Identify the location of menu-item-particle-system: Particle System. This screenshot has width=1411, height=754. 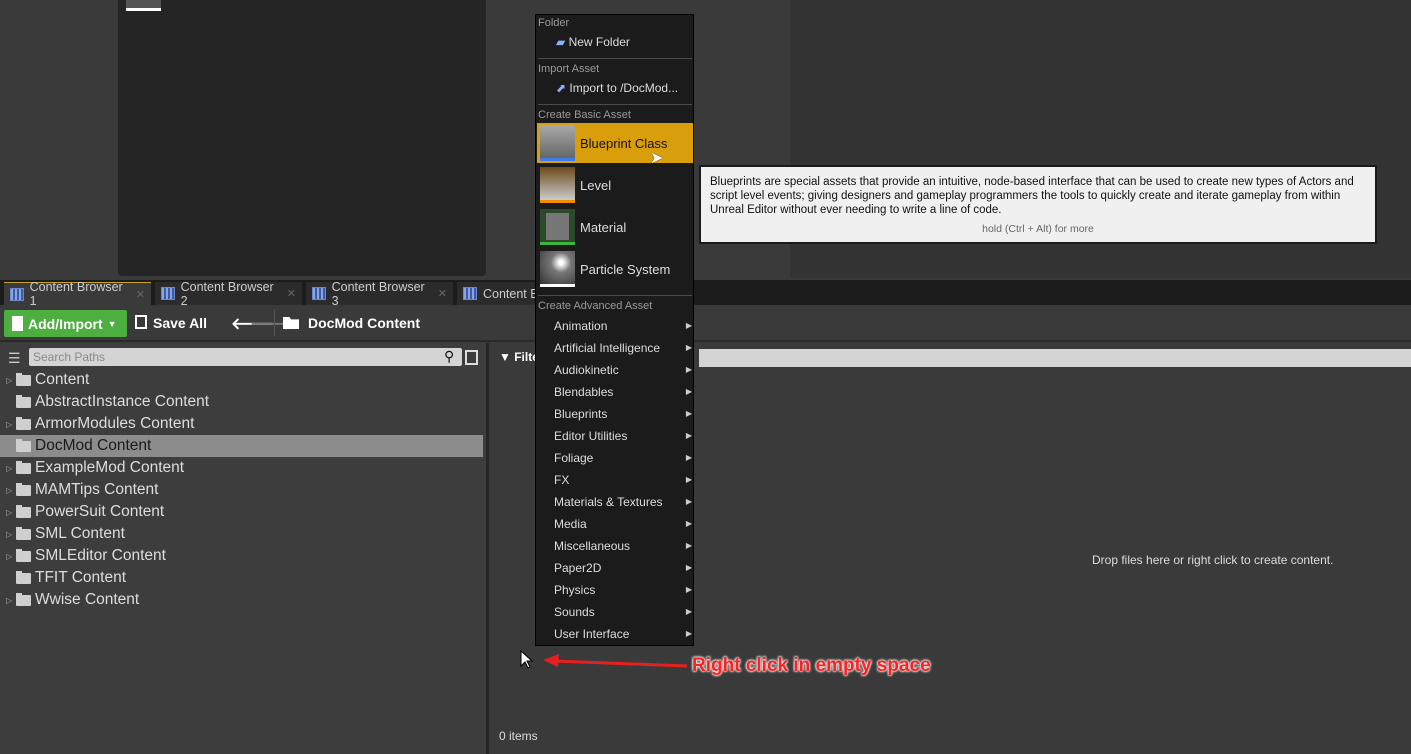
(615, 269).